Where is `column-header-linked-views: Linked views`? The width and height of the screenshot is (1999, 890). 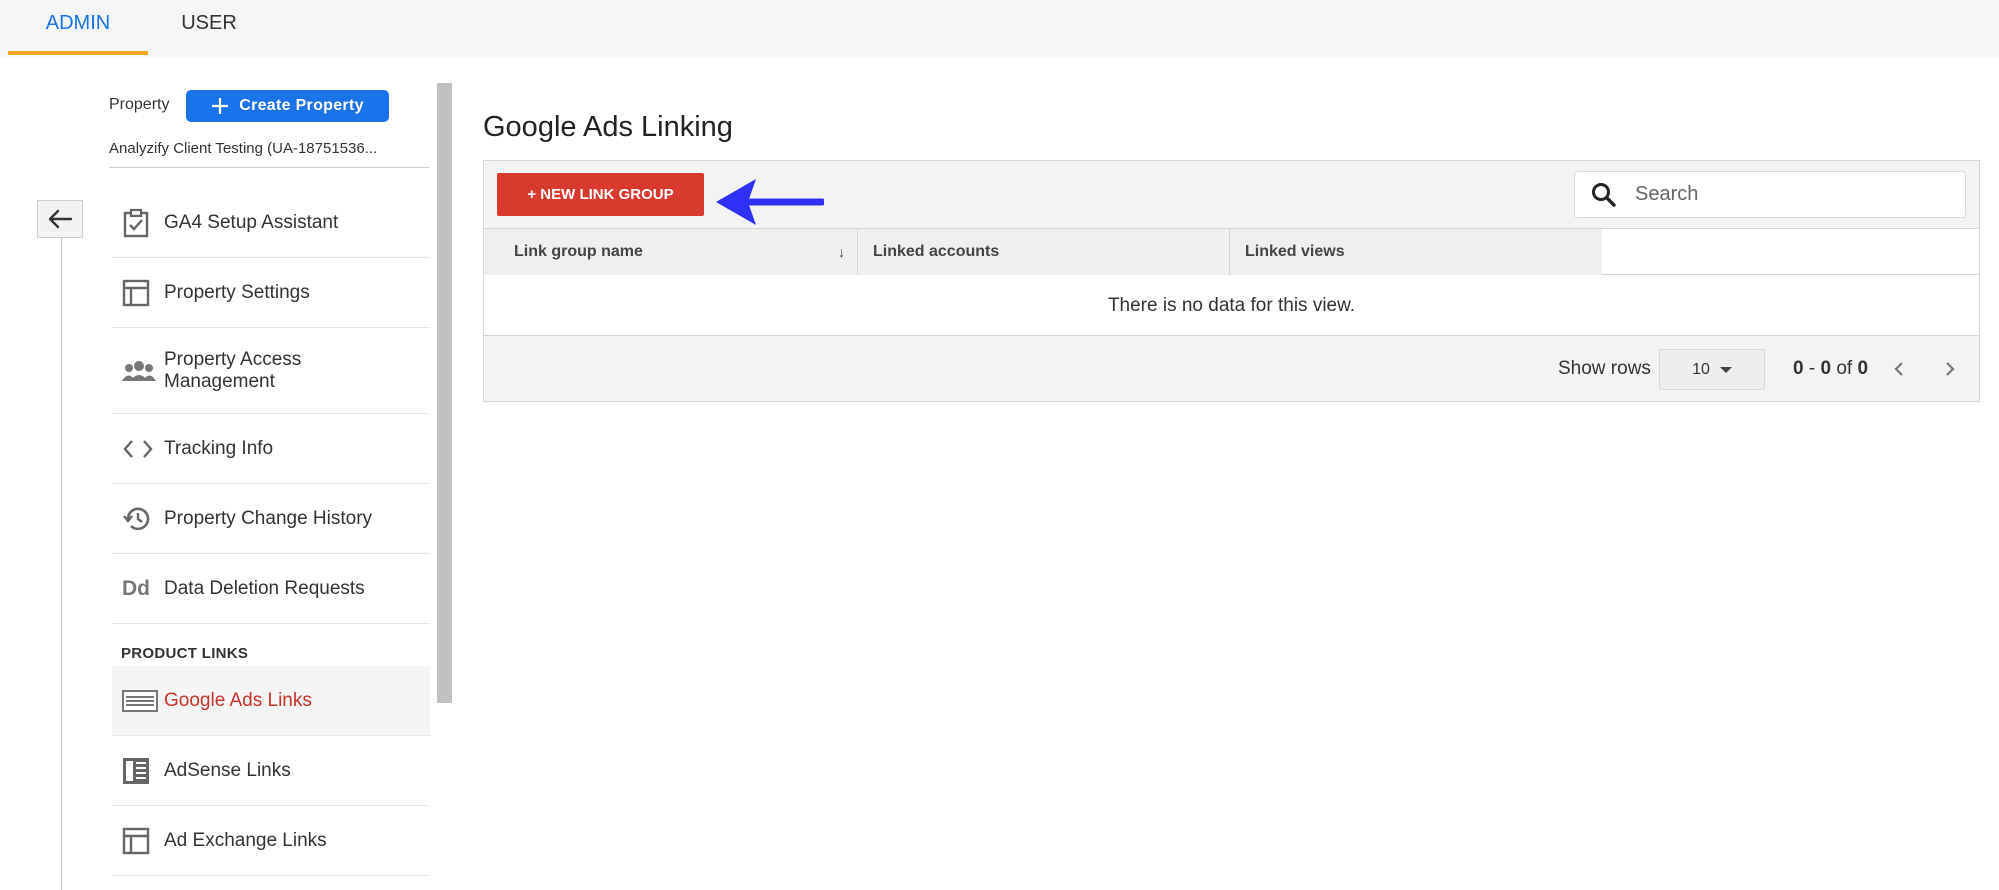
column-header-linked-views: Linked views is located at coordinates (1416, 252).